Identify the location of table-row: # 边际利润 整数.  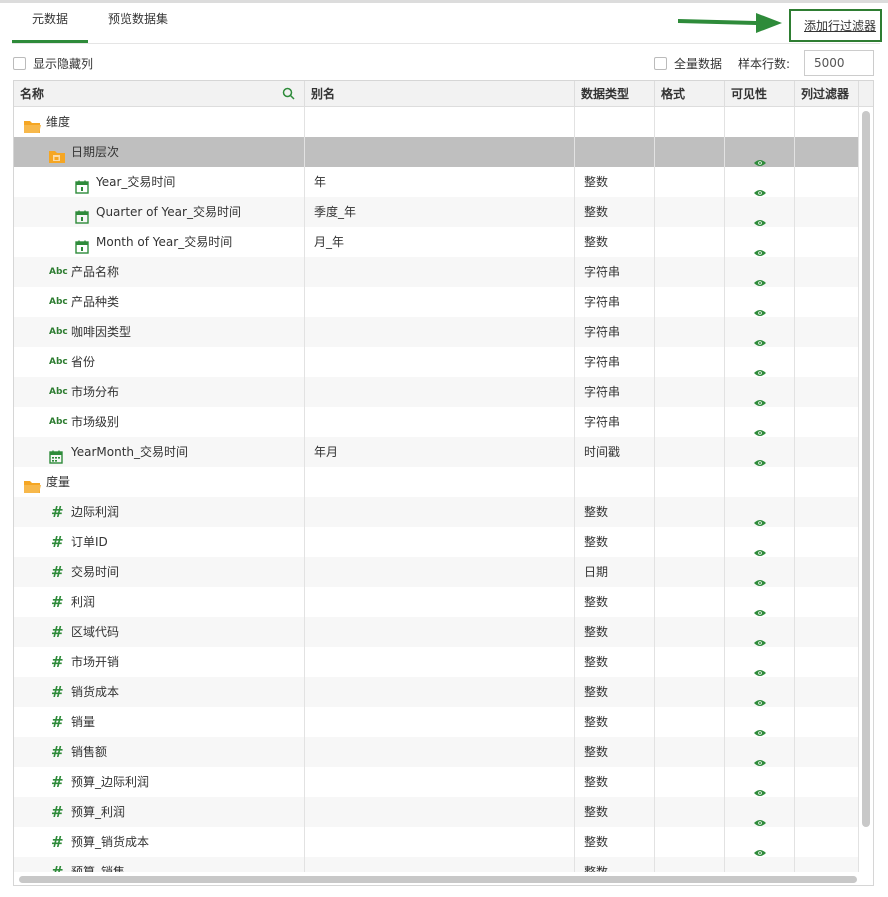
(436, 512).